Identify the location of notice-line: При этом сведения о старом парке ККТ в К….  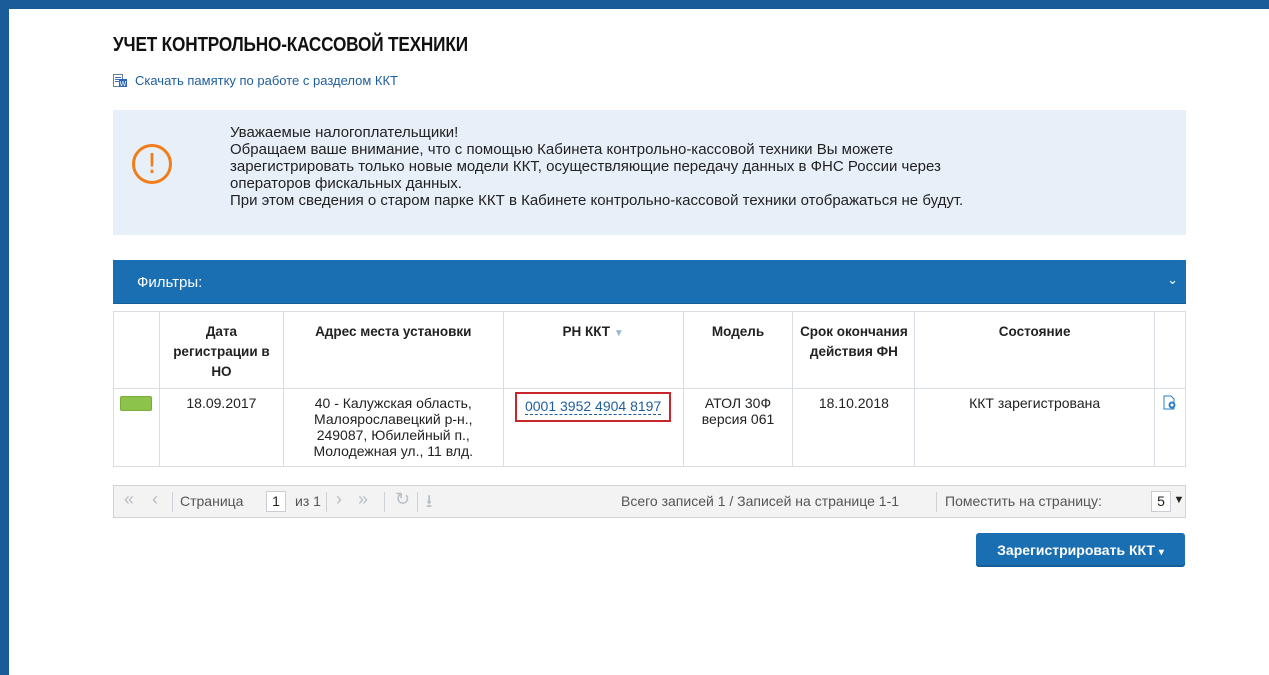
(597, 200).